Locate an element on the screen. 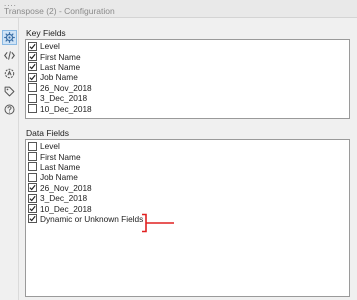 This screenshot has width=357, height=300. xml-view-tab is located at coordinates (9, 55).